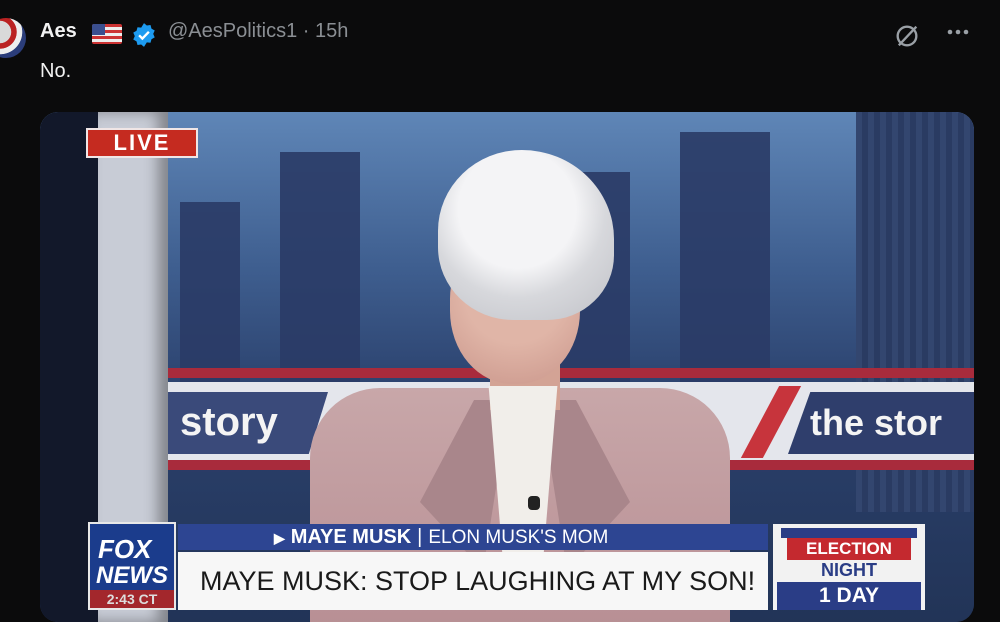 This screenshot has width=1000, height=622. I want to click on fox-news-logo: FOX NEWS 2:43 CT, so click(132, 566).